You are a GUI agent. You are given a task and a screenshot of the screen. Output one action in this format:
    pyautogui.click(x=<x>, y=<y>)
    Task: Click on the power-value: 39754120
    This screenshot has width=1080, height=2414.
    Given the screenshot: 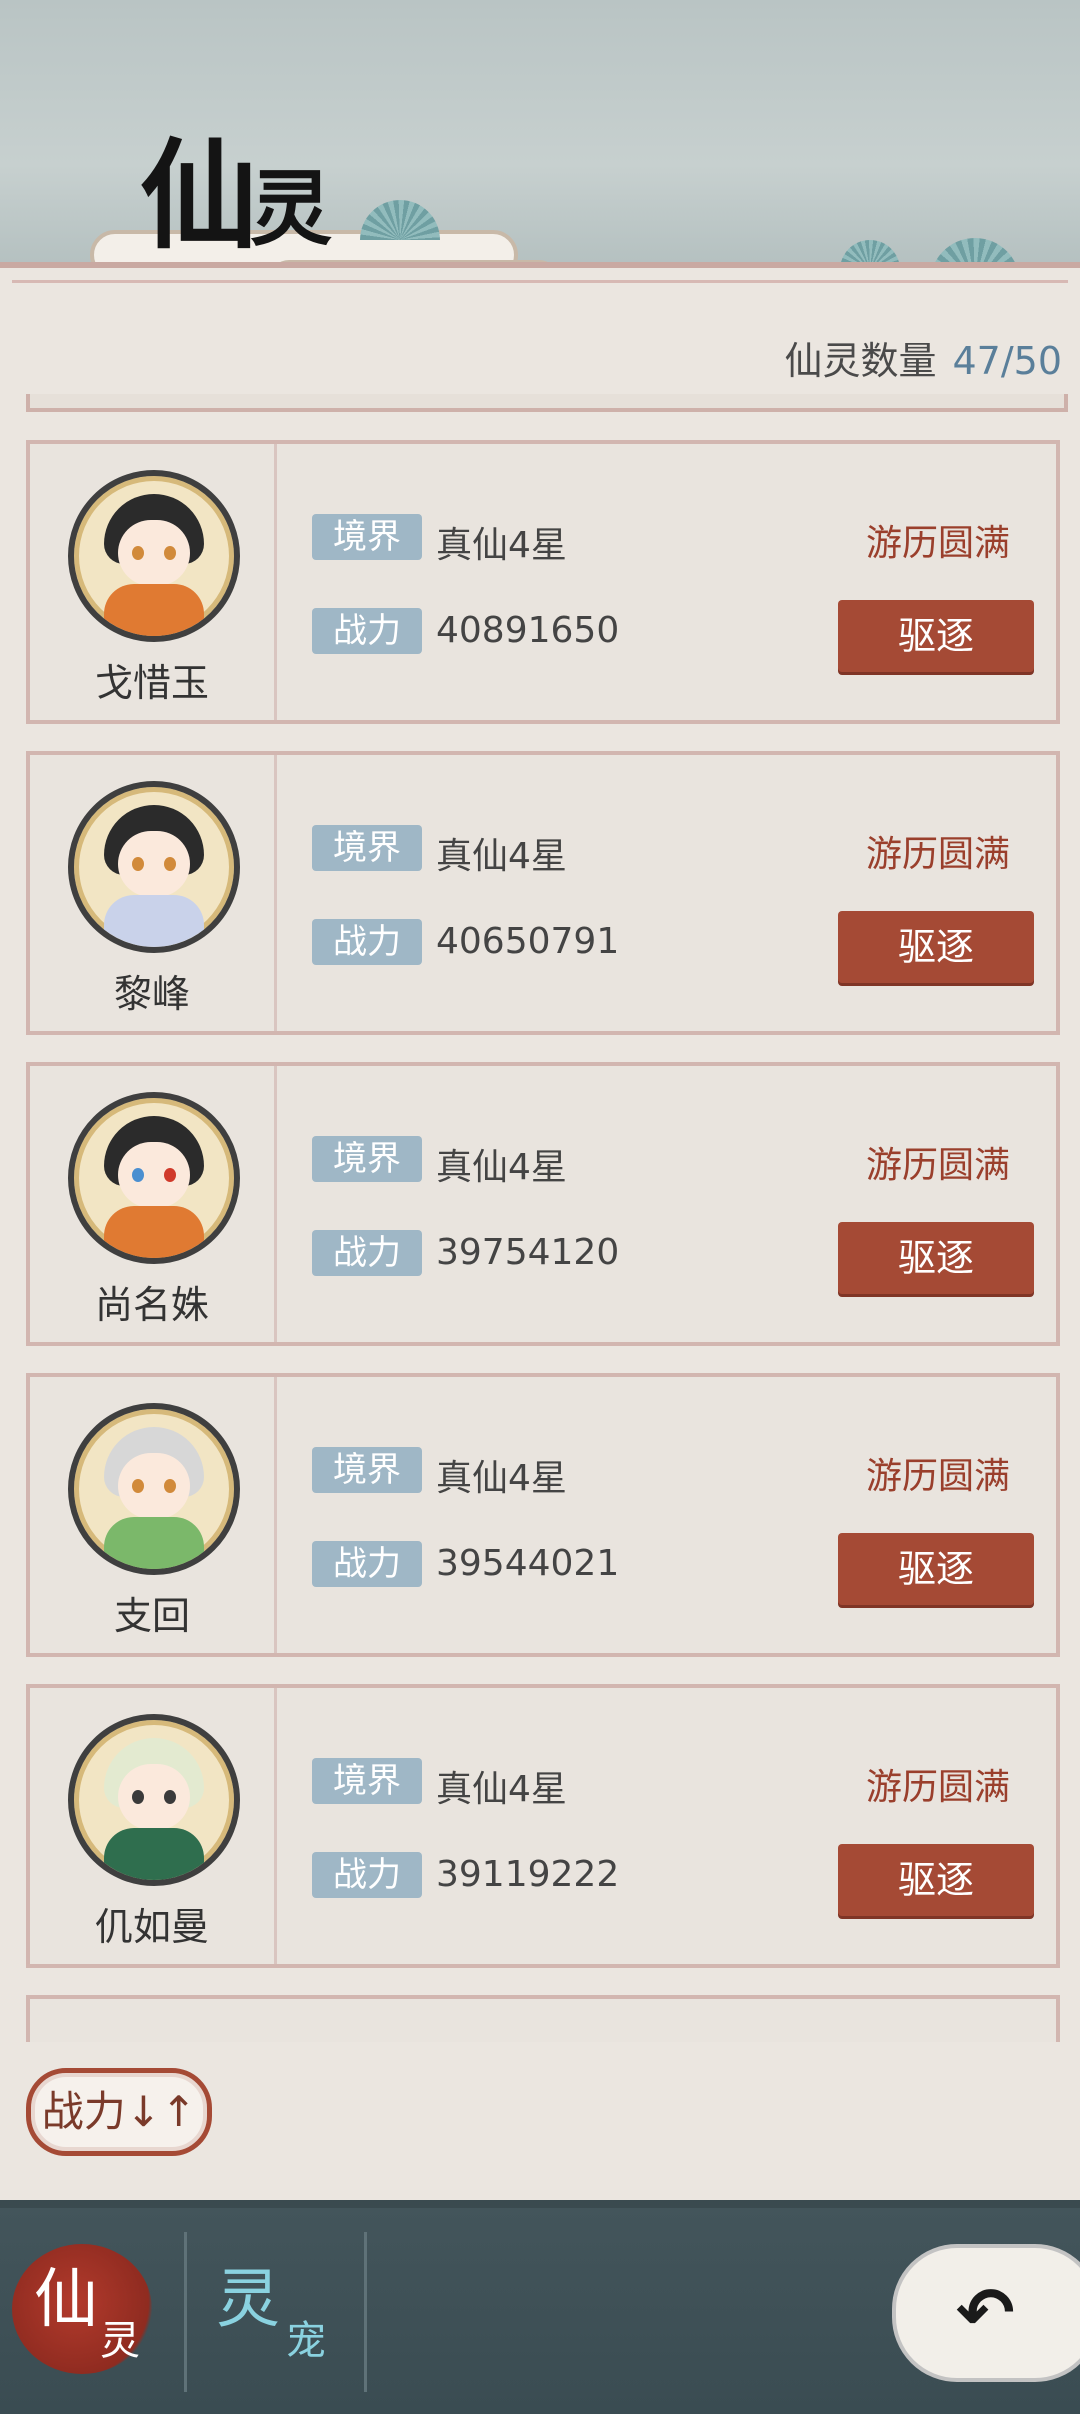 What is the action you would take?
    pyautogui.click(x=528, y=1252)
    